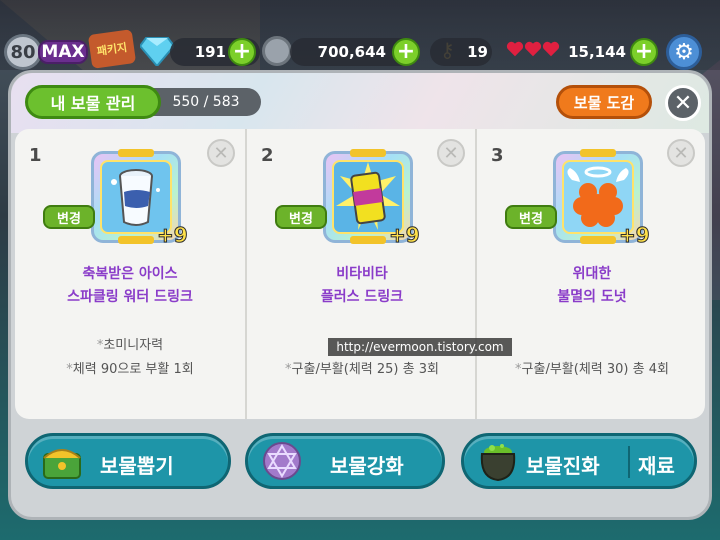  I want to click on effect-text: 구출/부활(체력 25) 총 3회, so click(365, 369).